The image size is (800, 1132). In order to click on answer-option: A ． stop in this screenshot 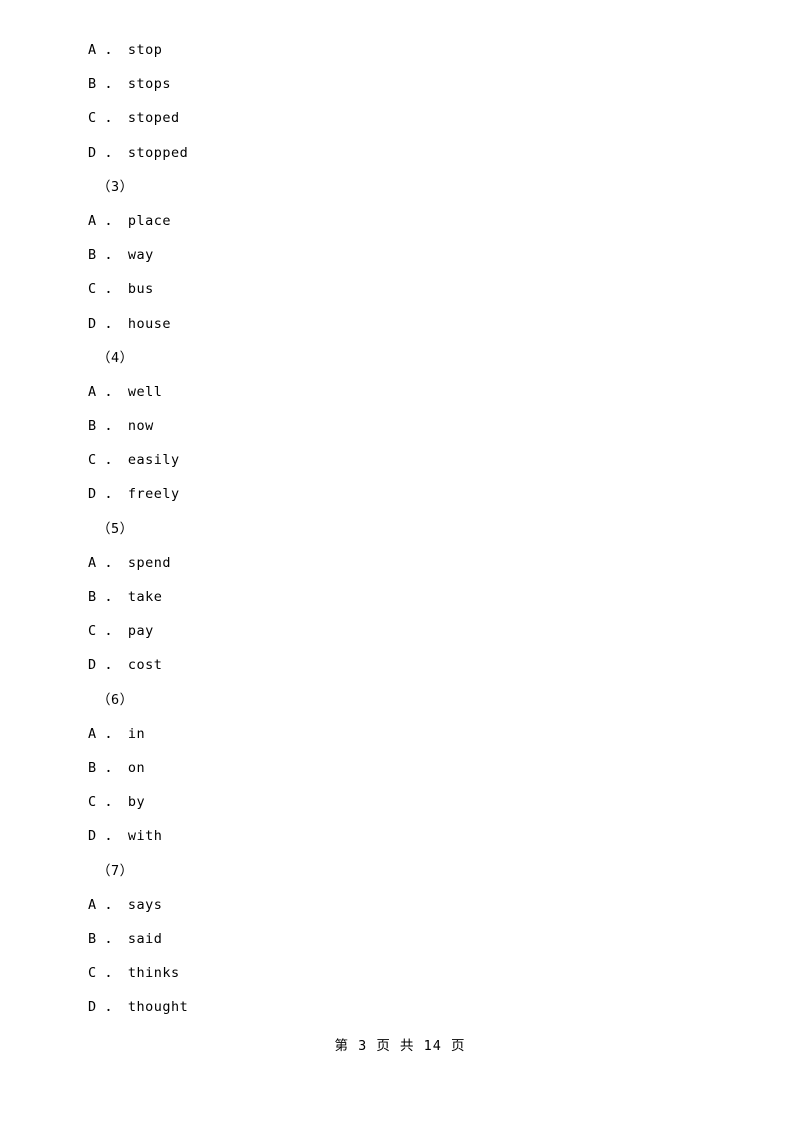, I will do `click(125, 50)`.